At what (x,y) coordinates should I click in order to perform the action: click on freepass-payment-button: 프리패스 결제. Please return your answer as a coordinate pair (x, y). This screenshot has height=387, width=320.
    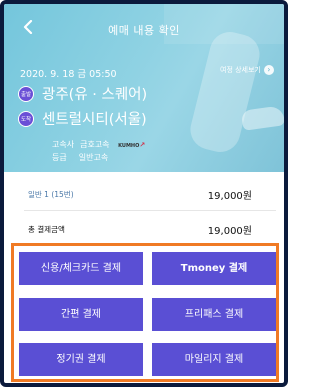
    Looking at the image, I should click on (214, 314).